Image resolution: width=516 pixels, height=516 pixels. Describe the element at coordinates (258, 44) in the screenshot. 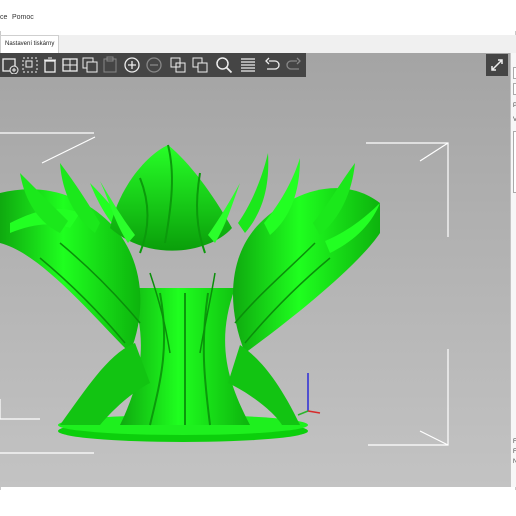

I see `tab-bar` at that location.